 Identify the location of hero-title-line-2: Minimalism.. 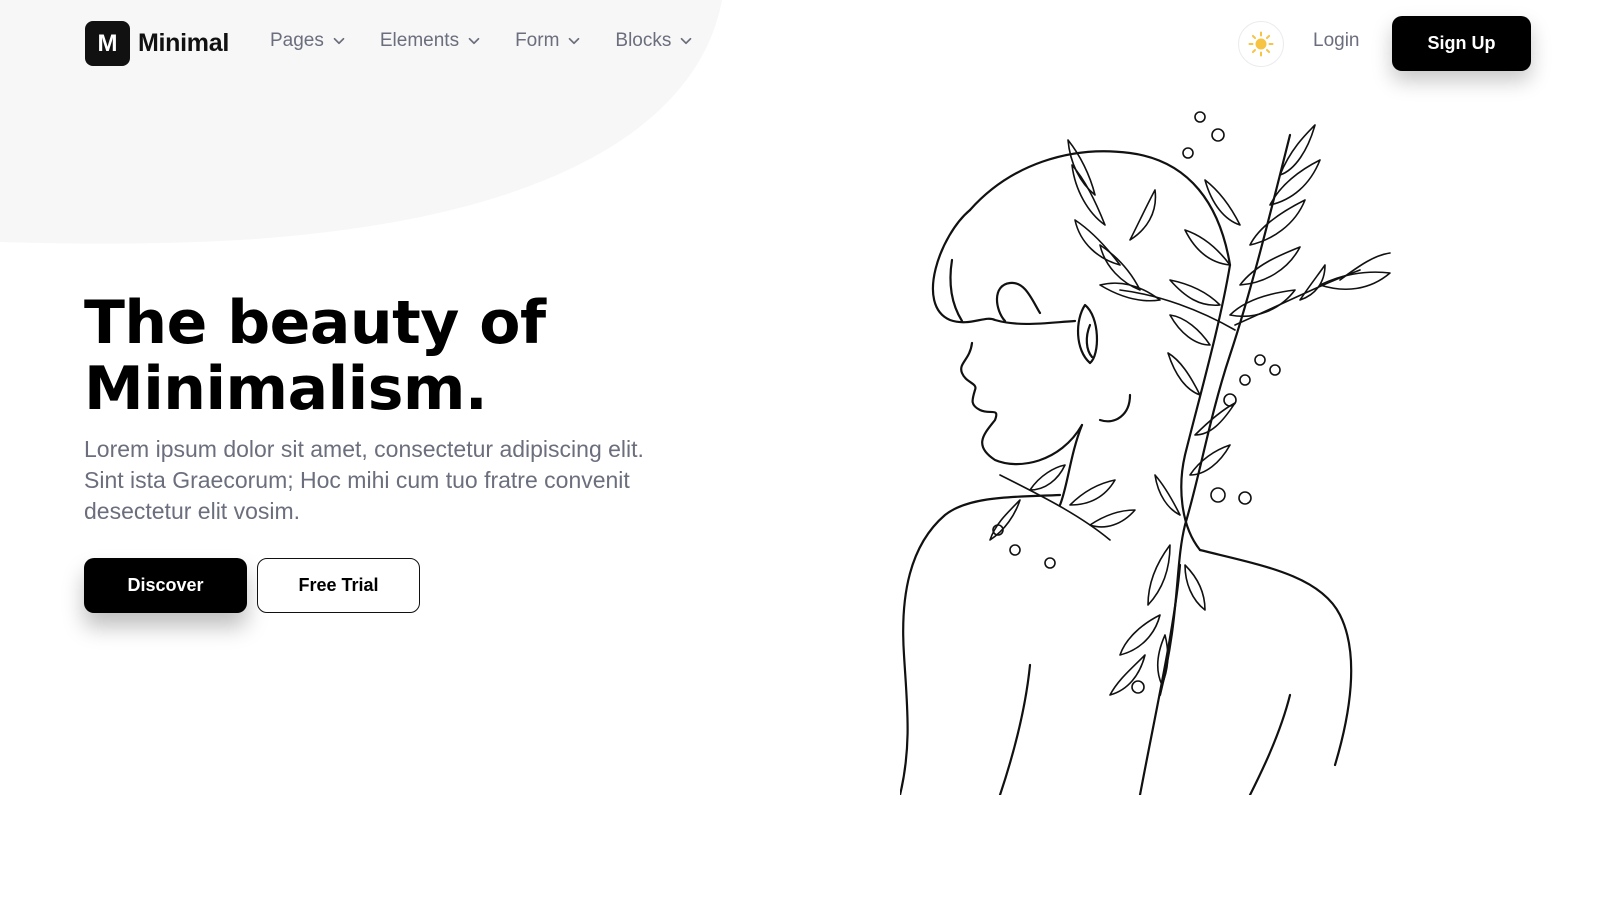
(286, 389).